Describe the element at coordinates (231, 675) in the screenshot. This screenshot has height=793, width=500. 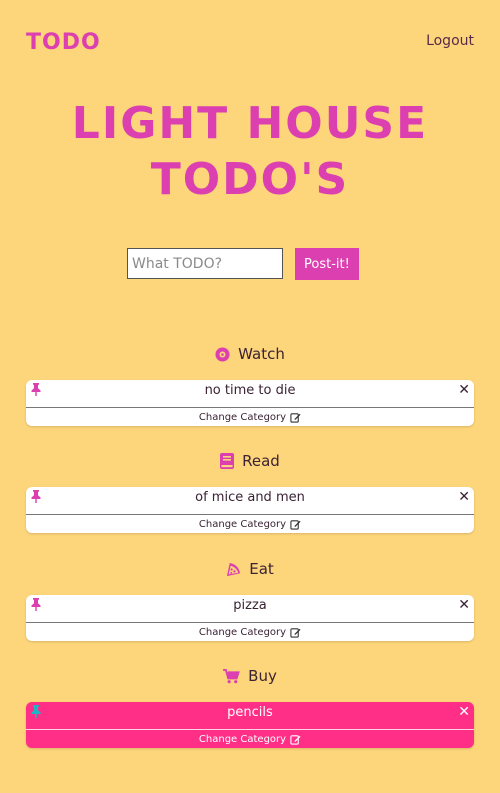
I see `cart-icon` at that location.